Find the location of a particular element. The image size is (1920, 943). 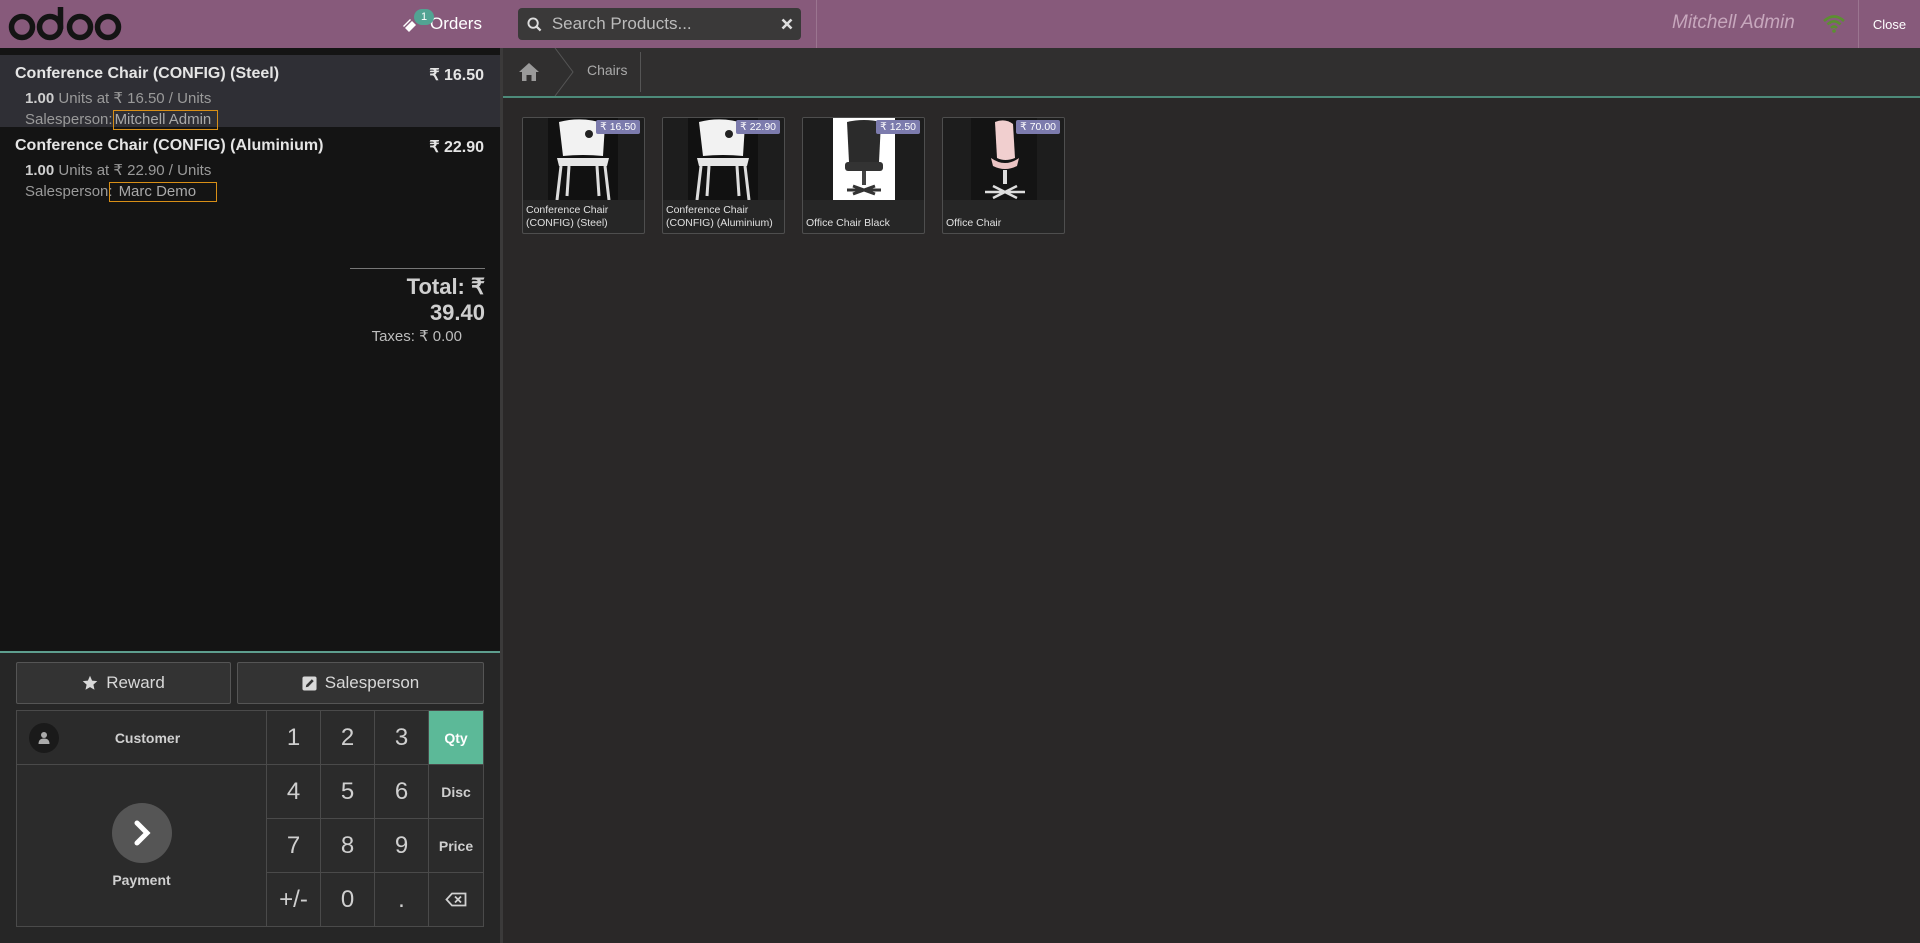

product-price: ₹ 12.50 is located at coordinates (898, 127).